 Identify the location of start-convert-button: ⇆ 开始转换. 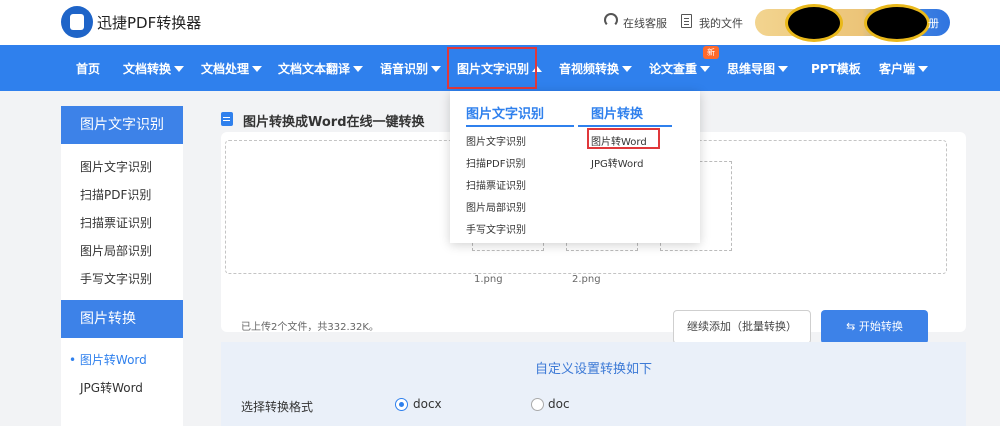
(874, 327).